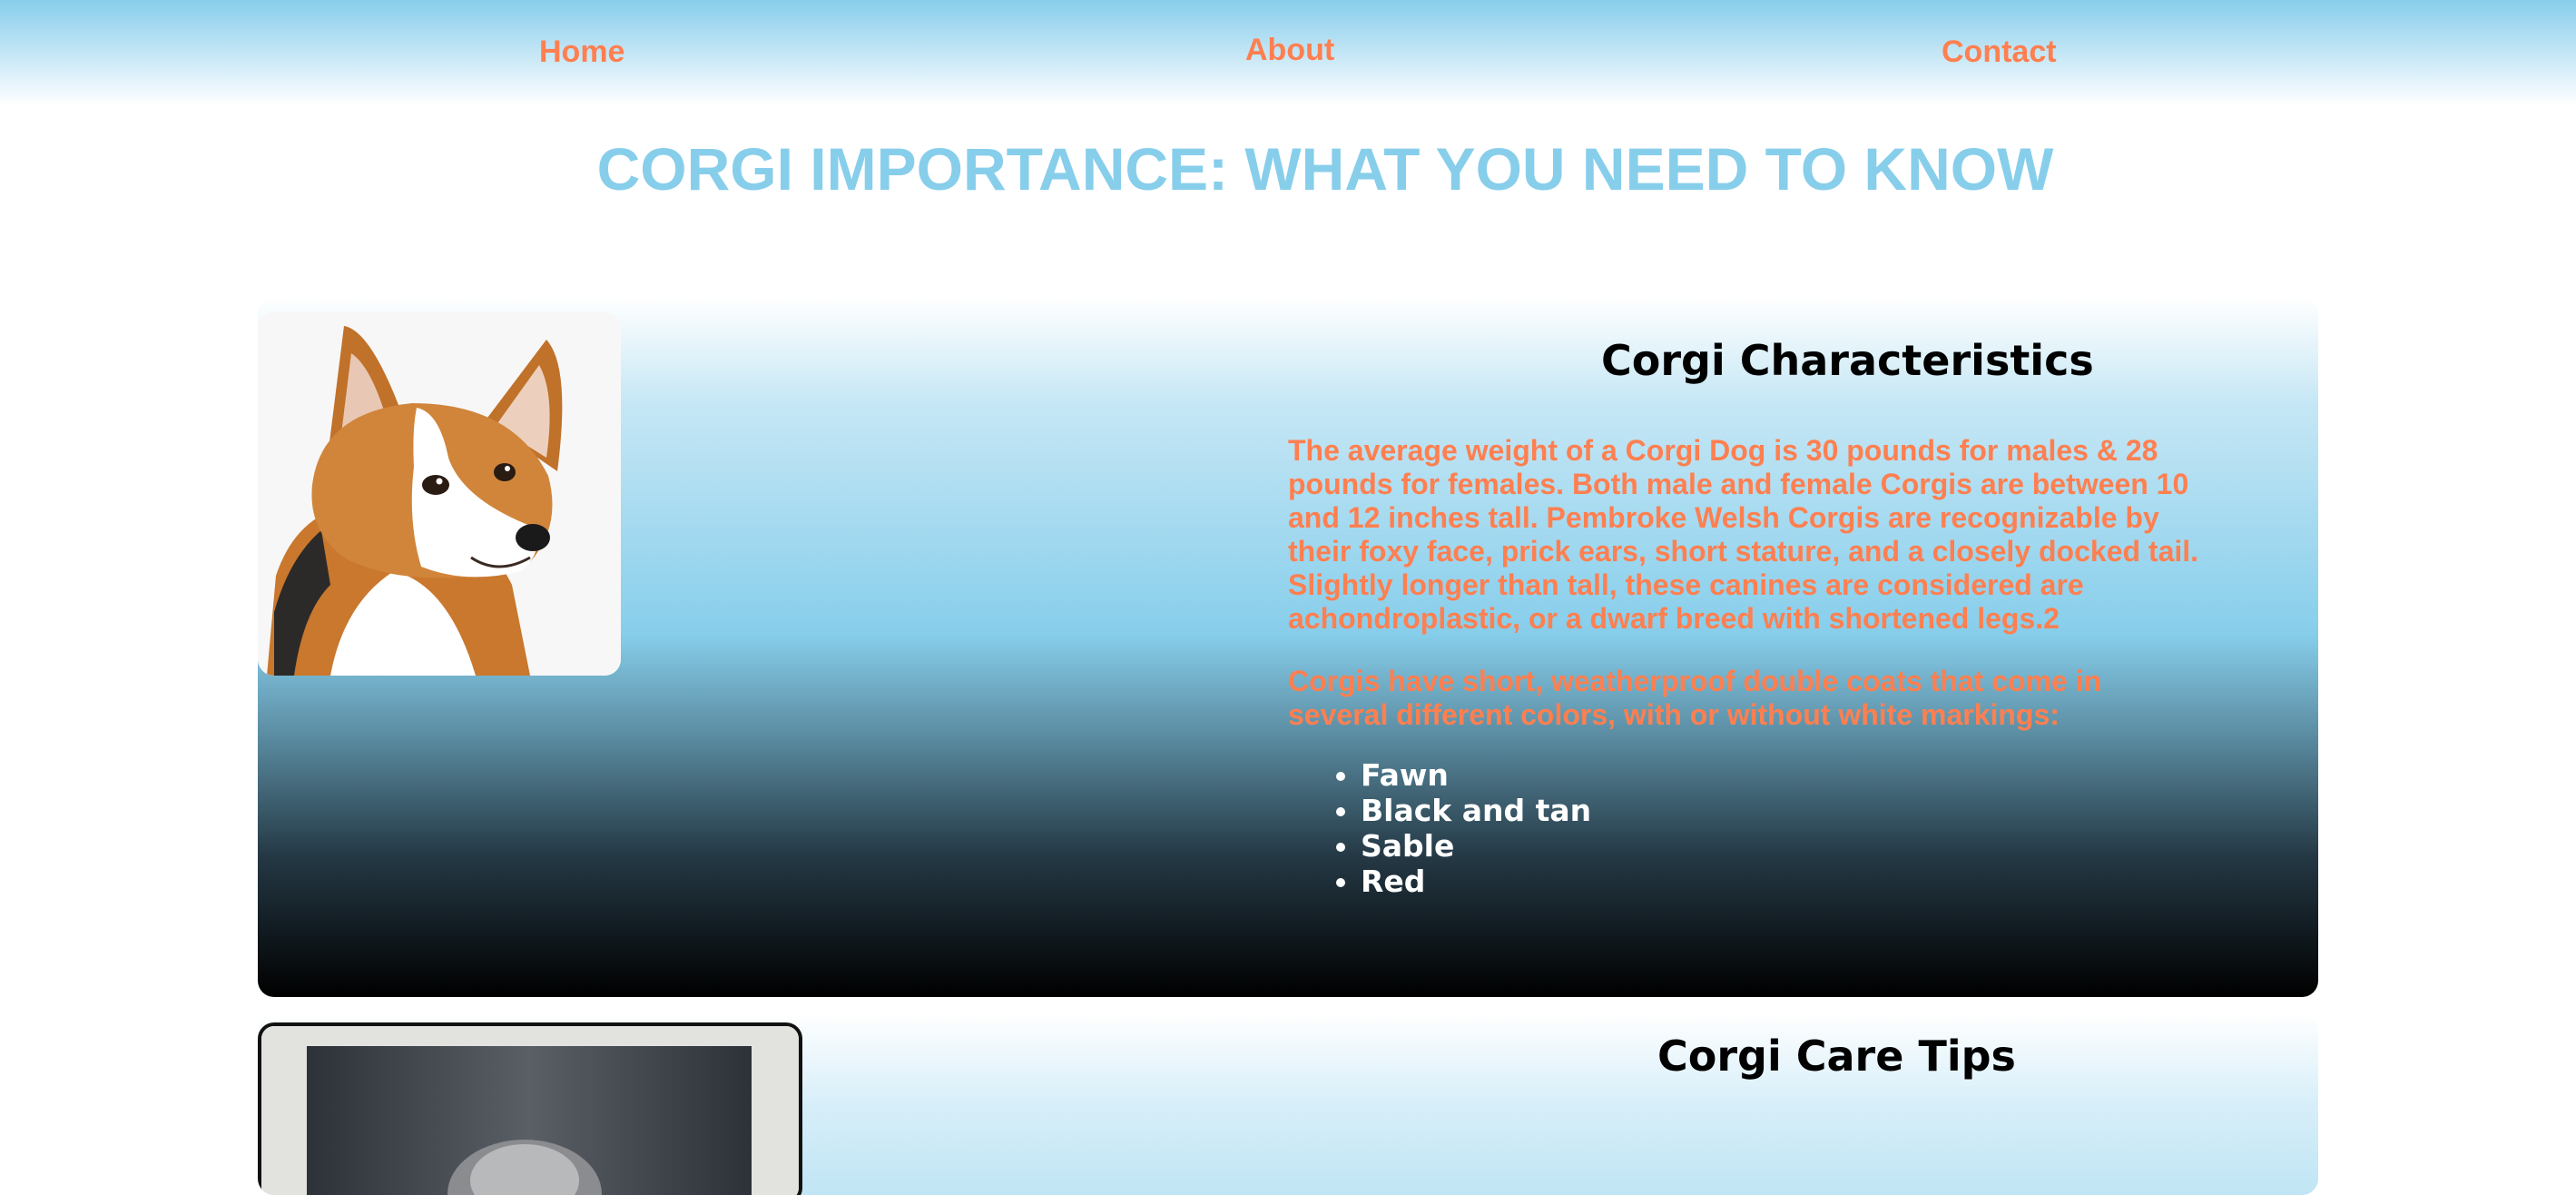 The height and width of the screenshot is (1195, 2576). What do you see at coordinates (1476, 881) in the screenshot?
I see `list-item-coat-color: Red` at bounding box center [1476, 881].